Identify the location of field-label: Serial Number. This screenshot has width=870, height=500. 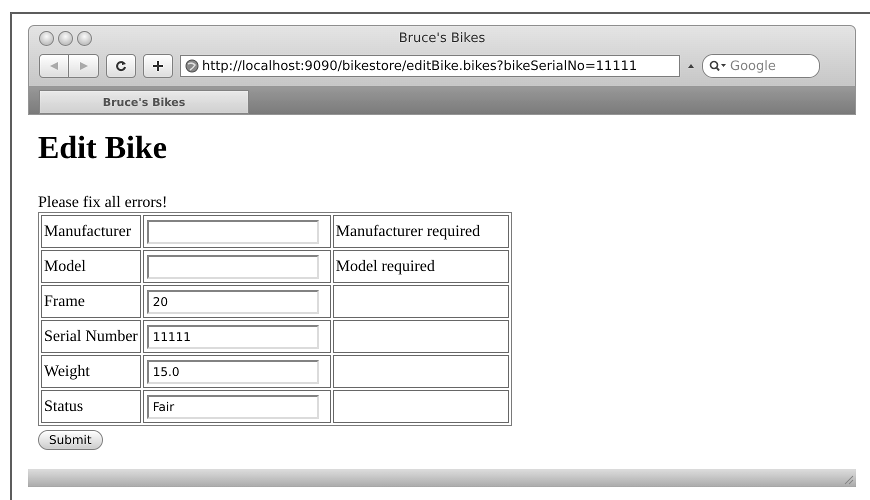
(91, 336).